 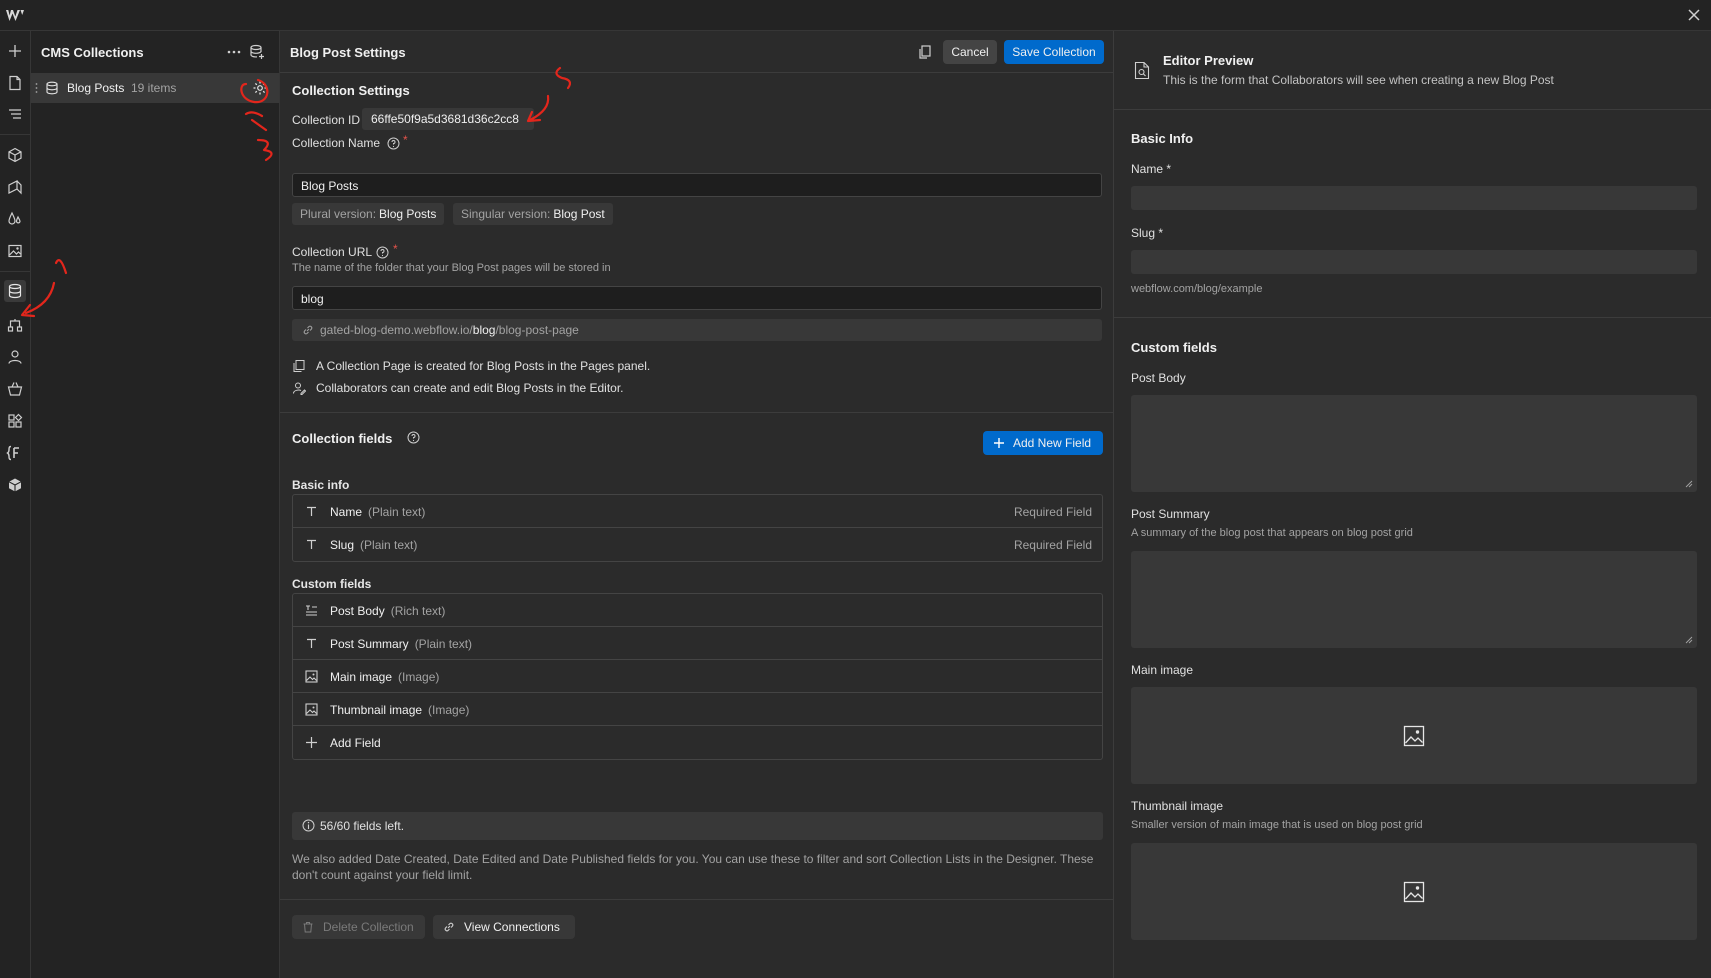 I want to click on singular-label: Singular version:, so click(x=506, y=214).